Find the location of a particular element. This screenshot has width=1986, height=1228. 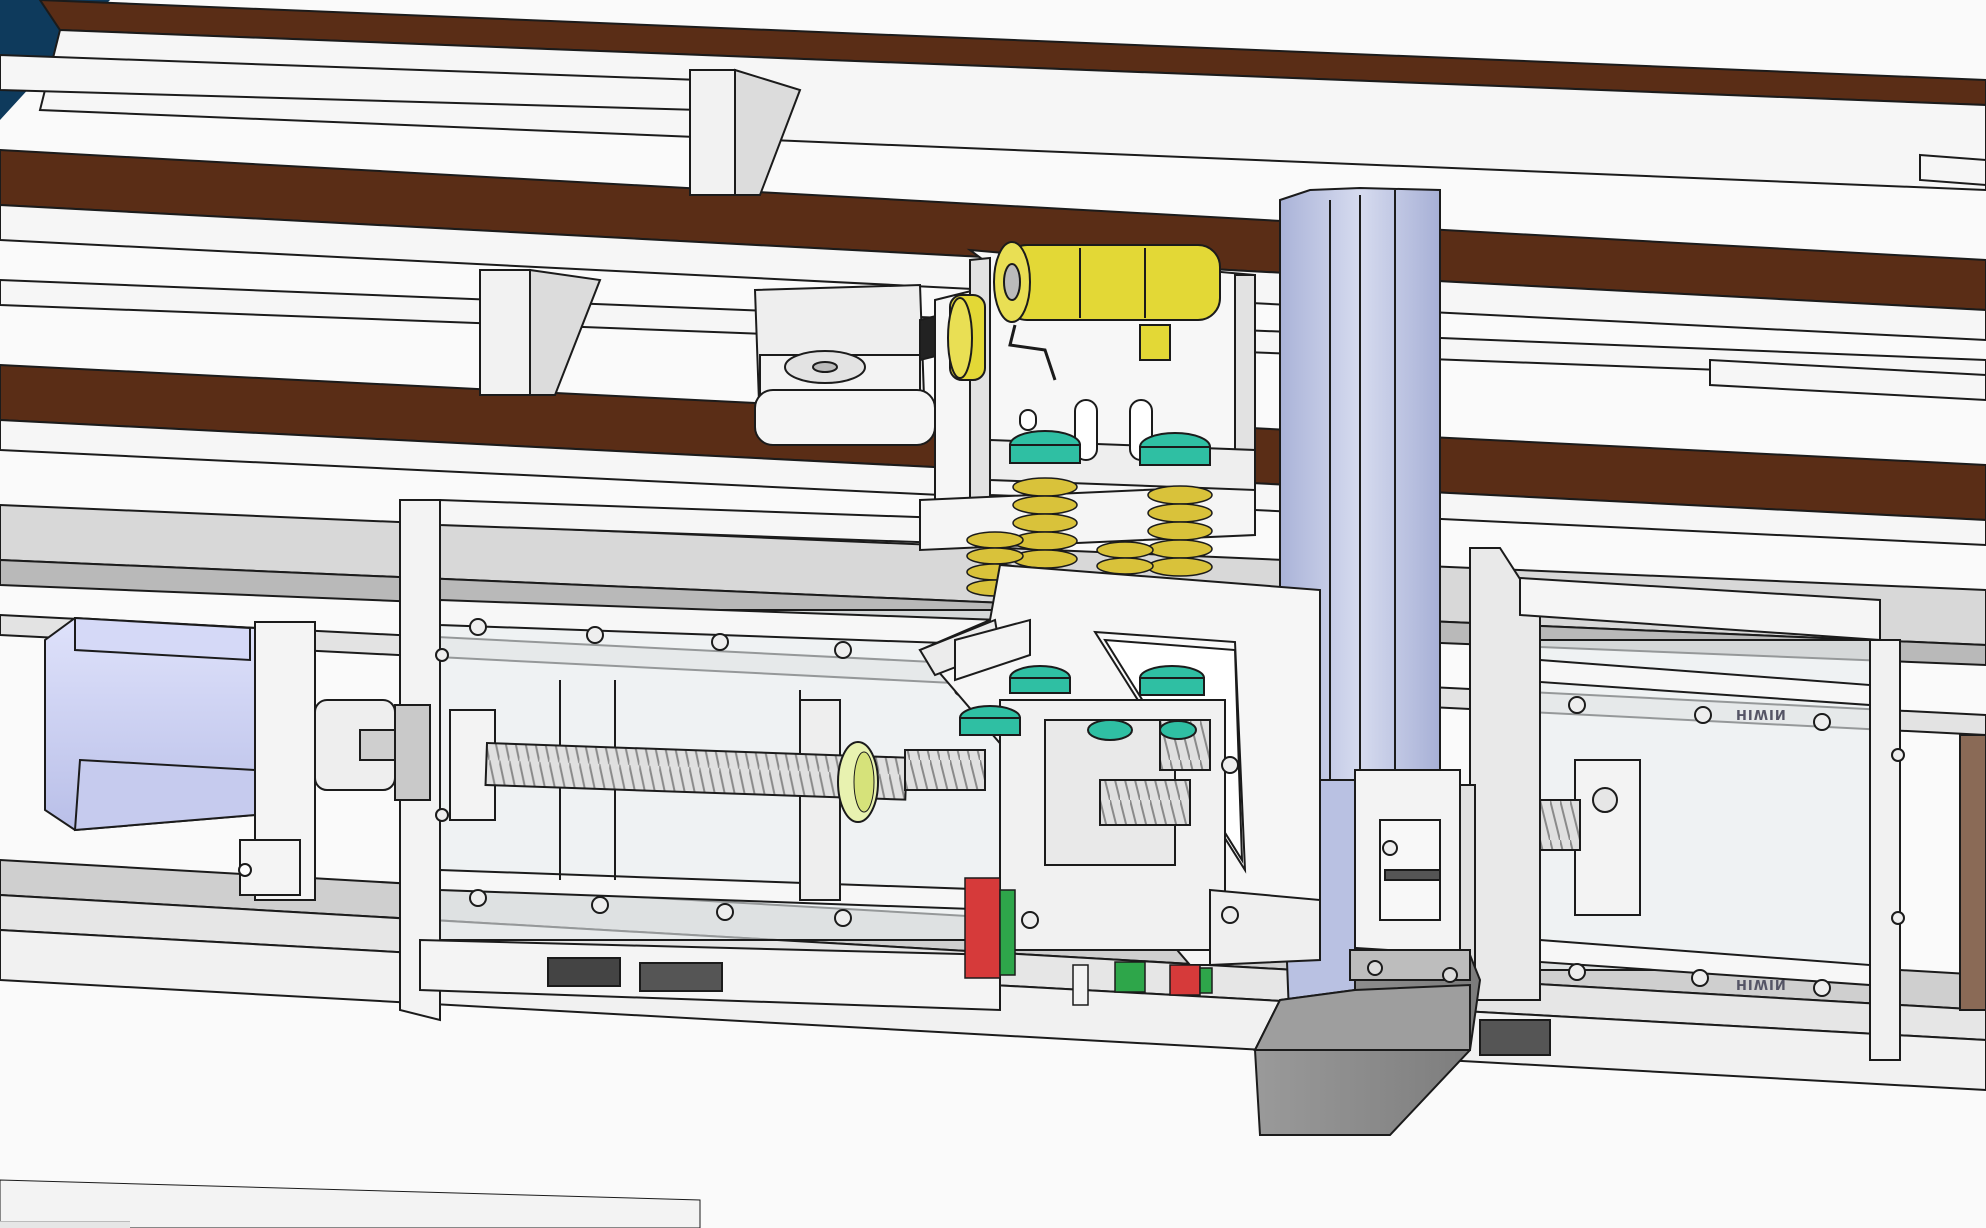

status-strip is located at coordinates (65, 1224).